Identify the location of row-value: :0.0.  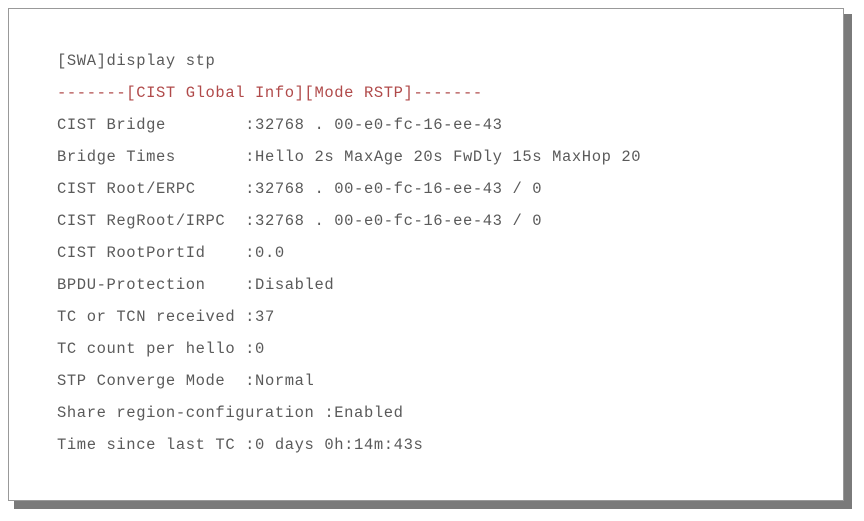
(265, 253).